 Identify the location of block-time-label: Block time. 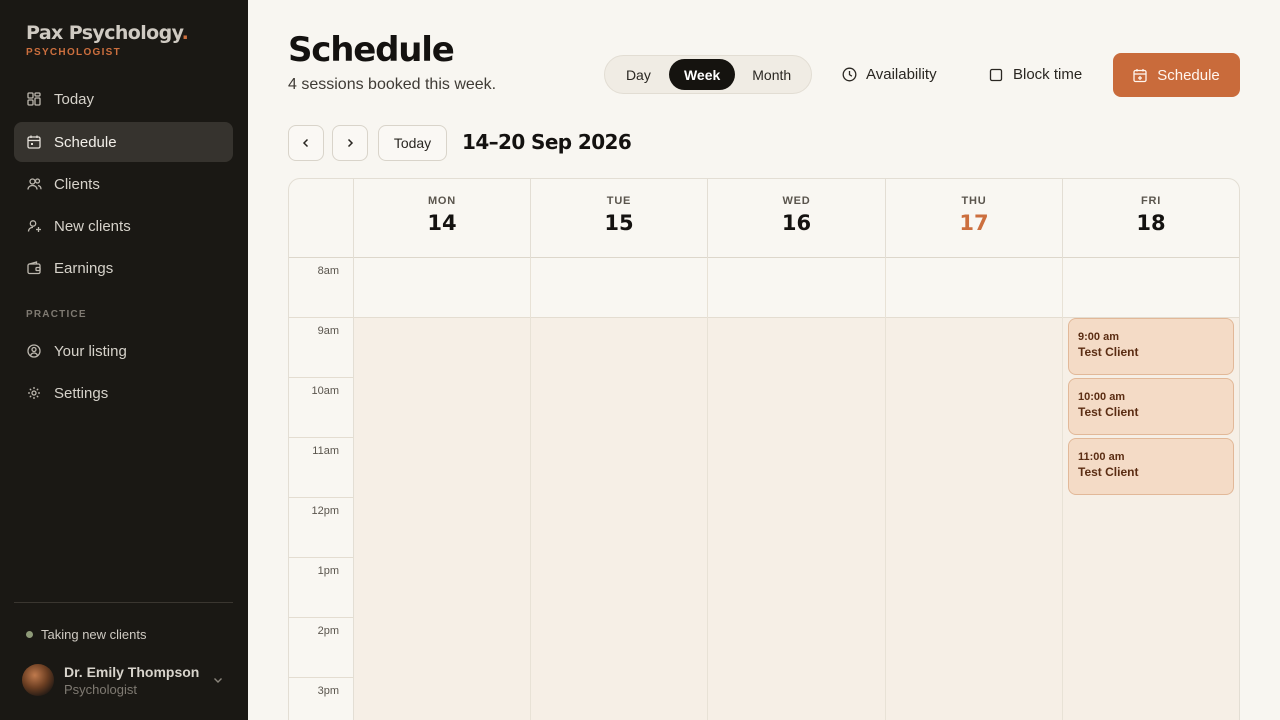
(1048, 74).